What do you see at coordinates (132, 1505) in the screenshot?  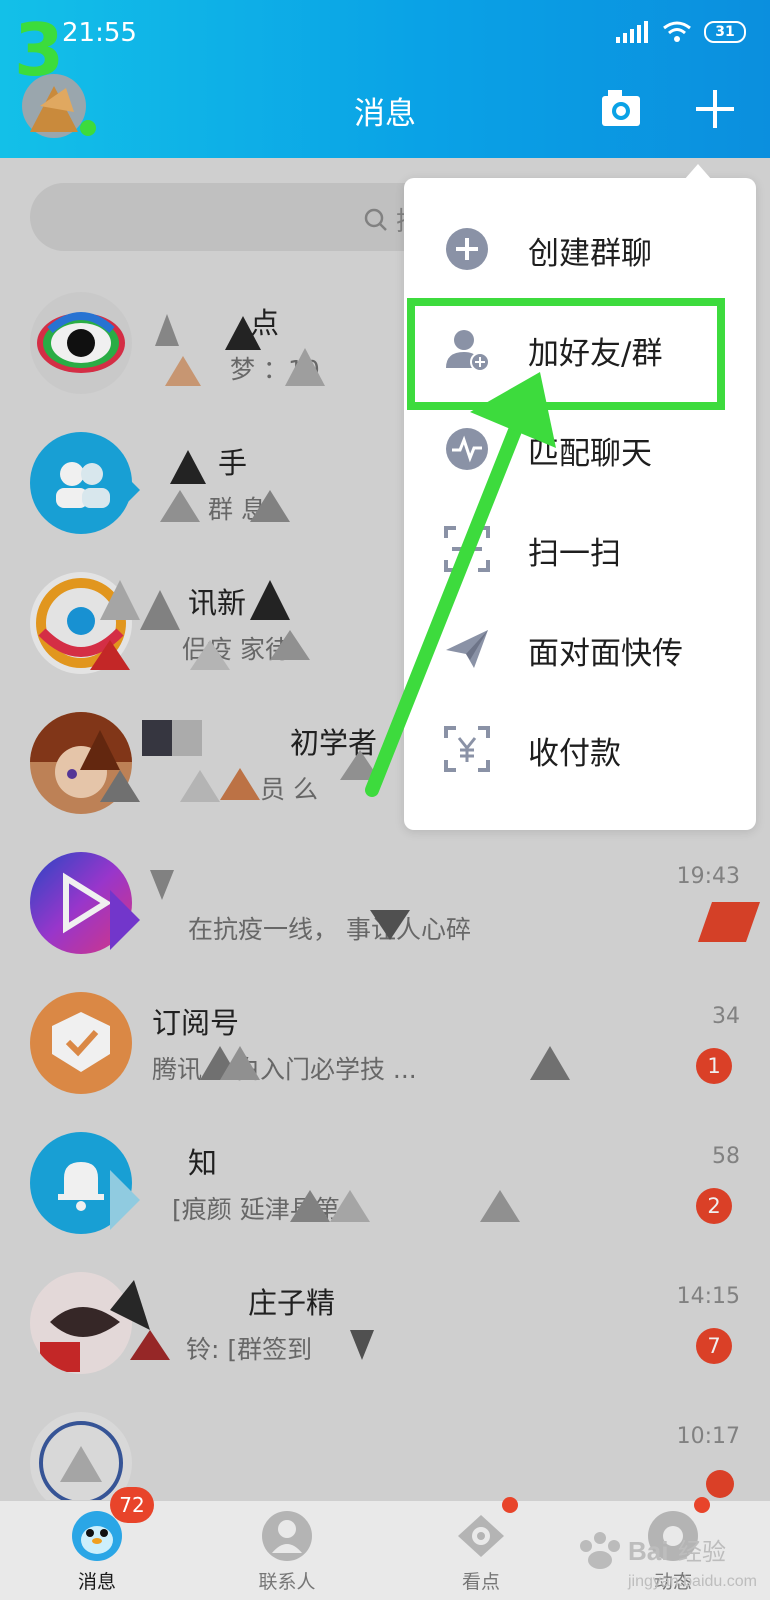 I see `tab-badge: 72` at bounding box center [132, 1505].